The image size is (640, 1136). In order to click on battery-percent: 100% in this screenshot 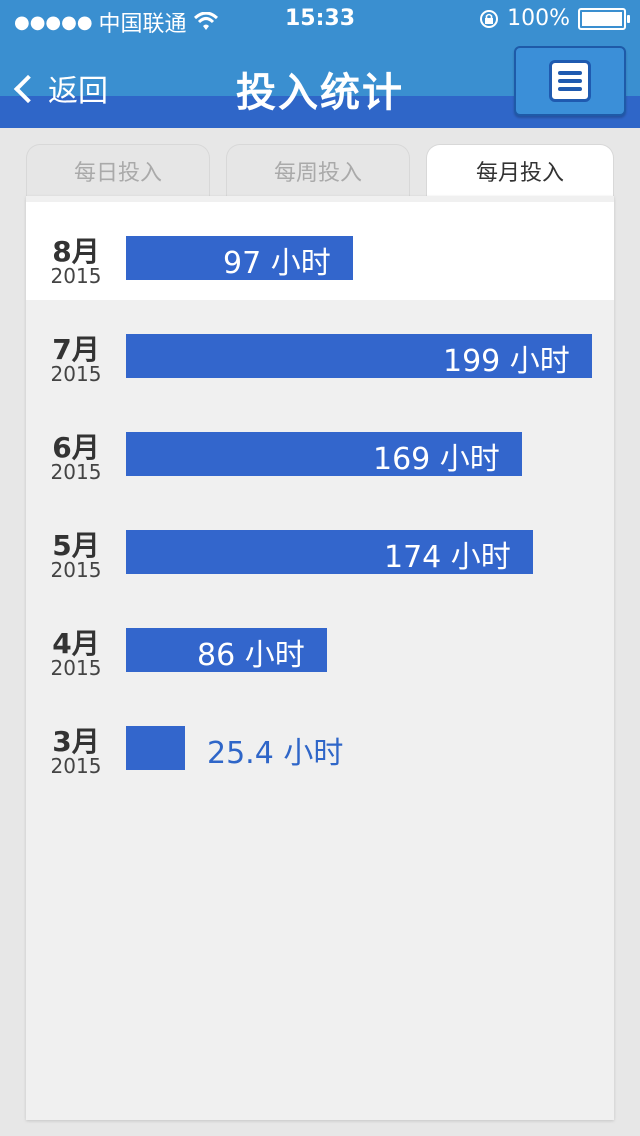, I will do `click(538, 18)`.